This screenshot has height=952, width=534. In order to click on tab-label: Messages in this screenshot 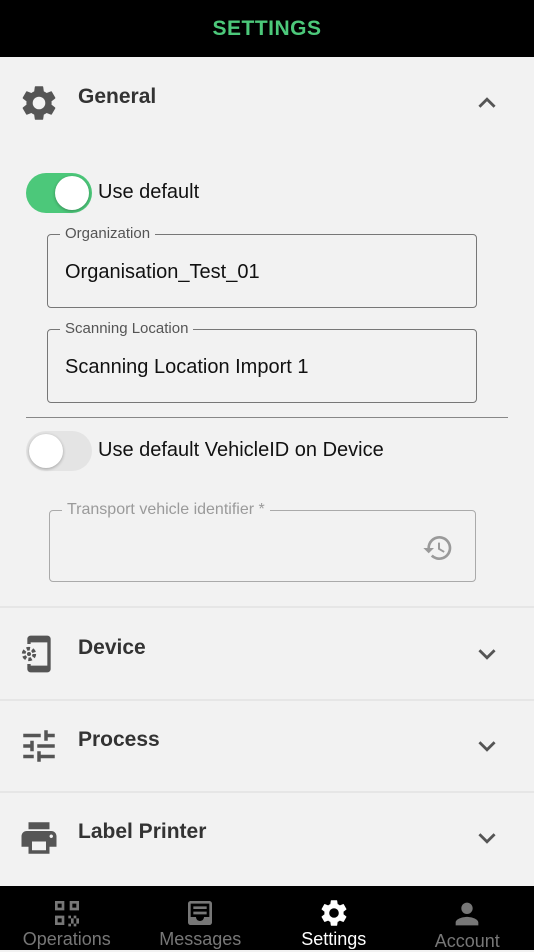, I will do `click(200, 939)`.